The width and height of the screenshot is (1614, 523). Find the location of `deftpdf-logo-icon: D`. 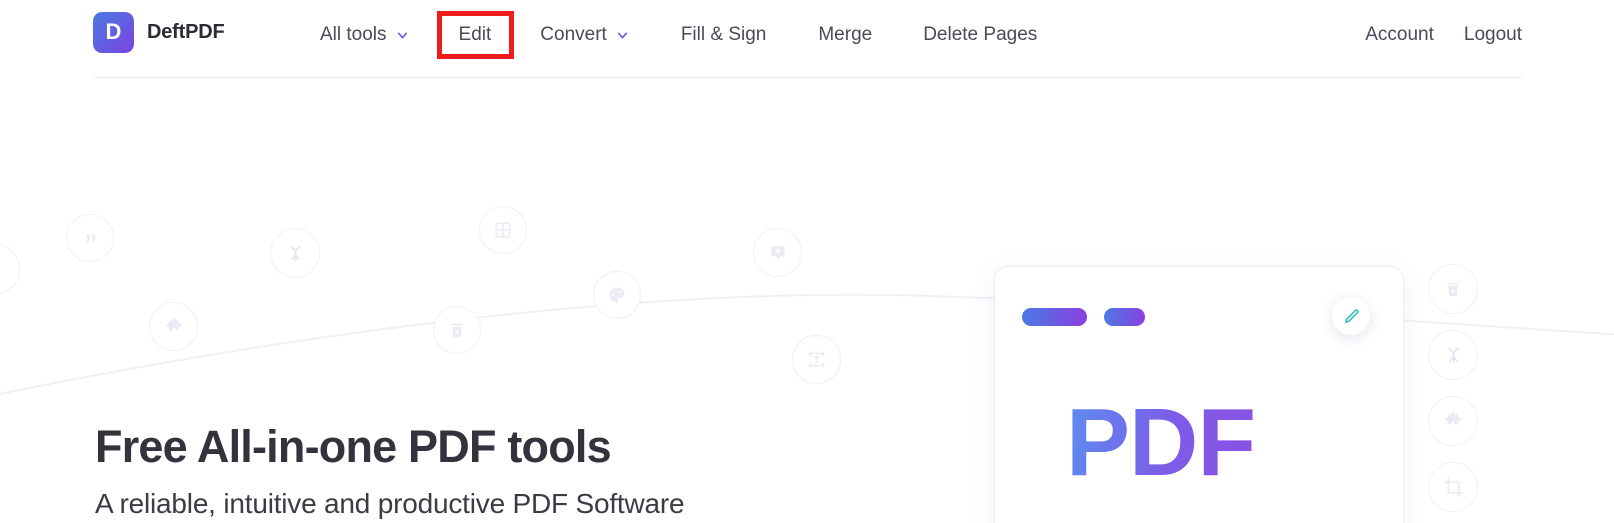

deftpdf-logo-icon: D is located at coordinates (113, 32).